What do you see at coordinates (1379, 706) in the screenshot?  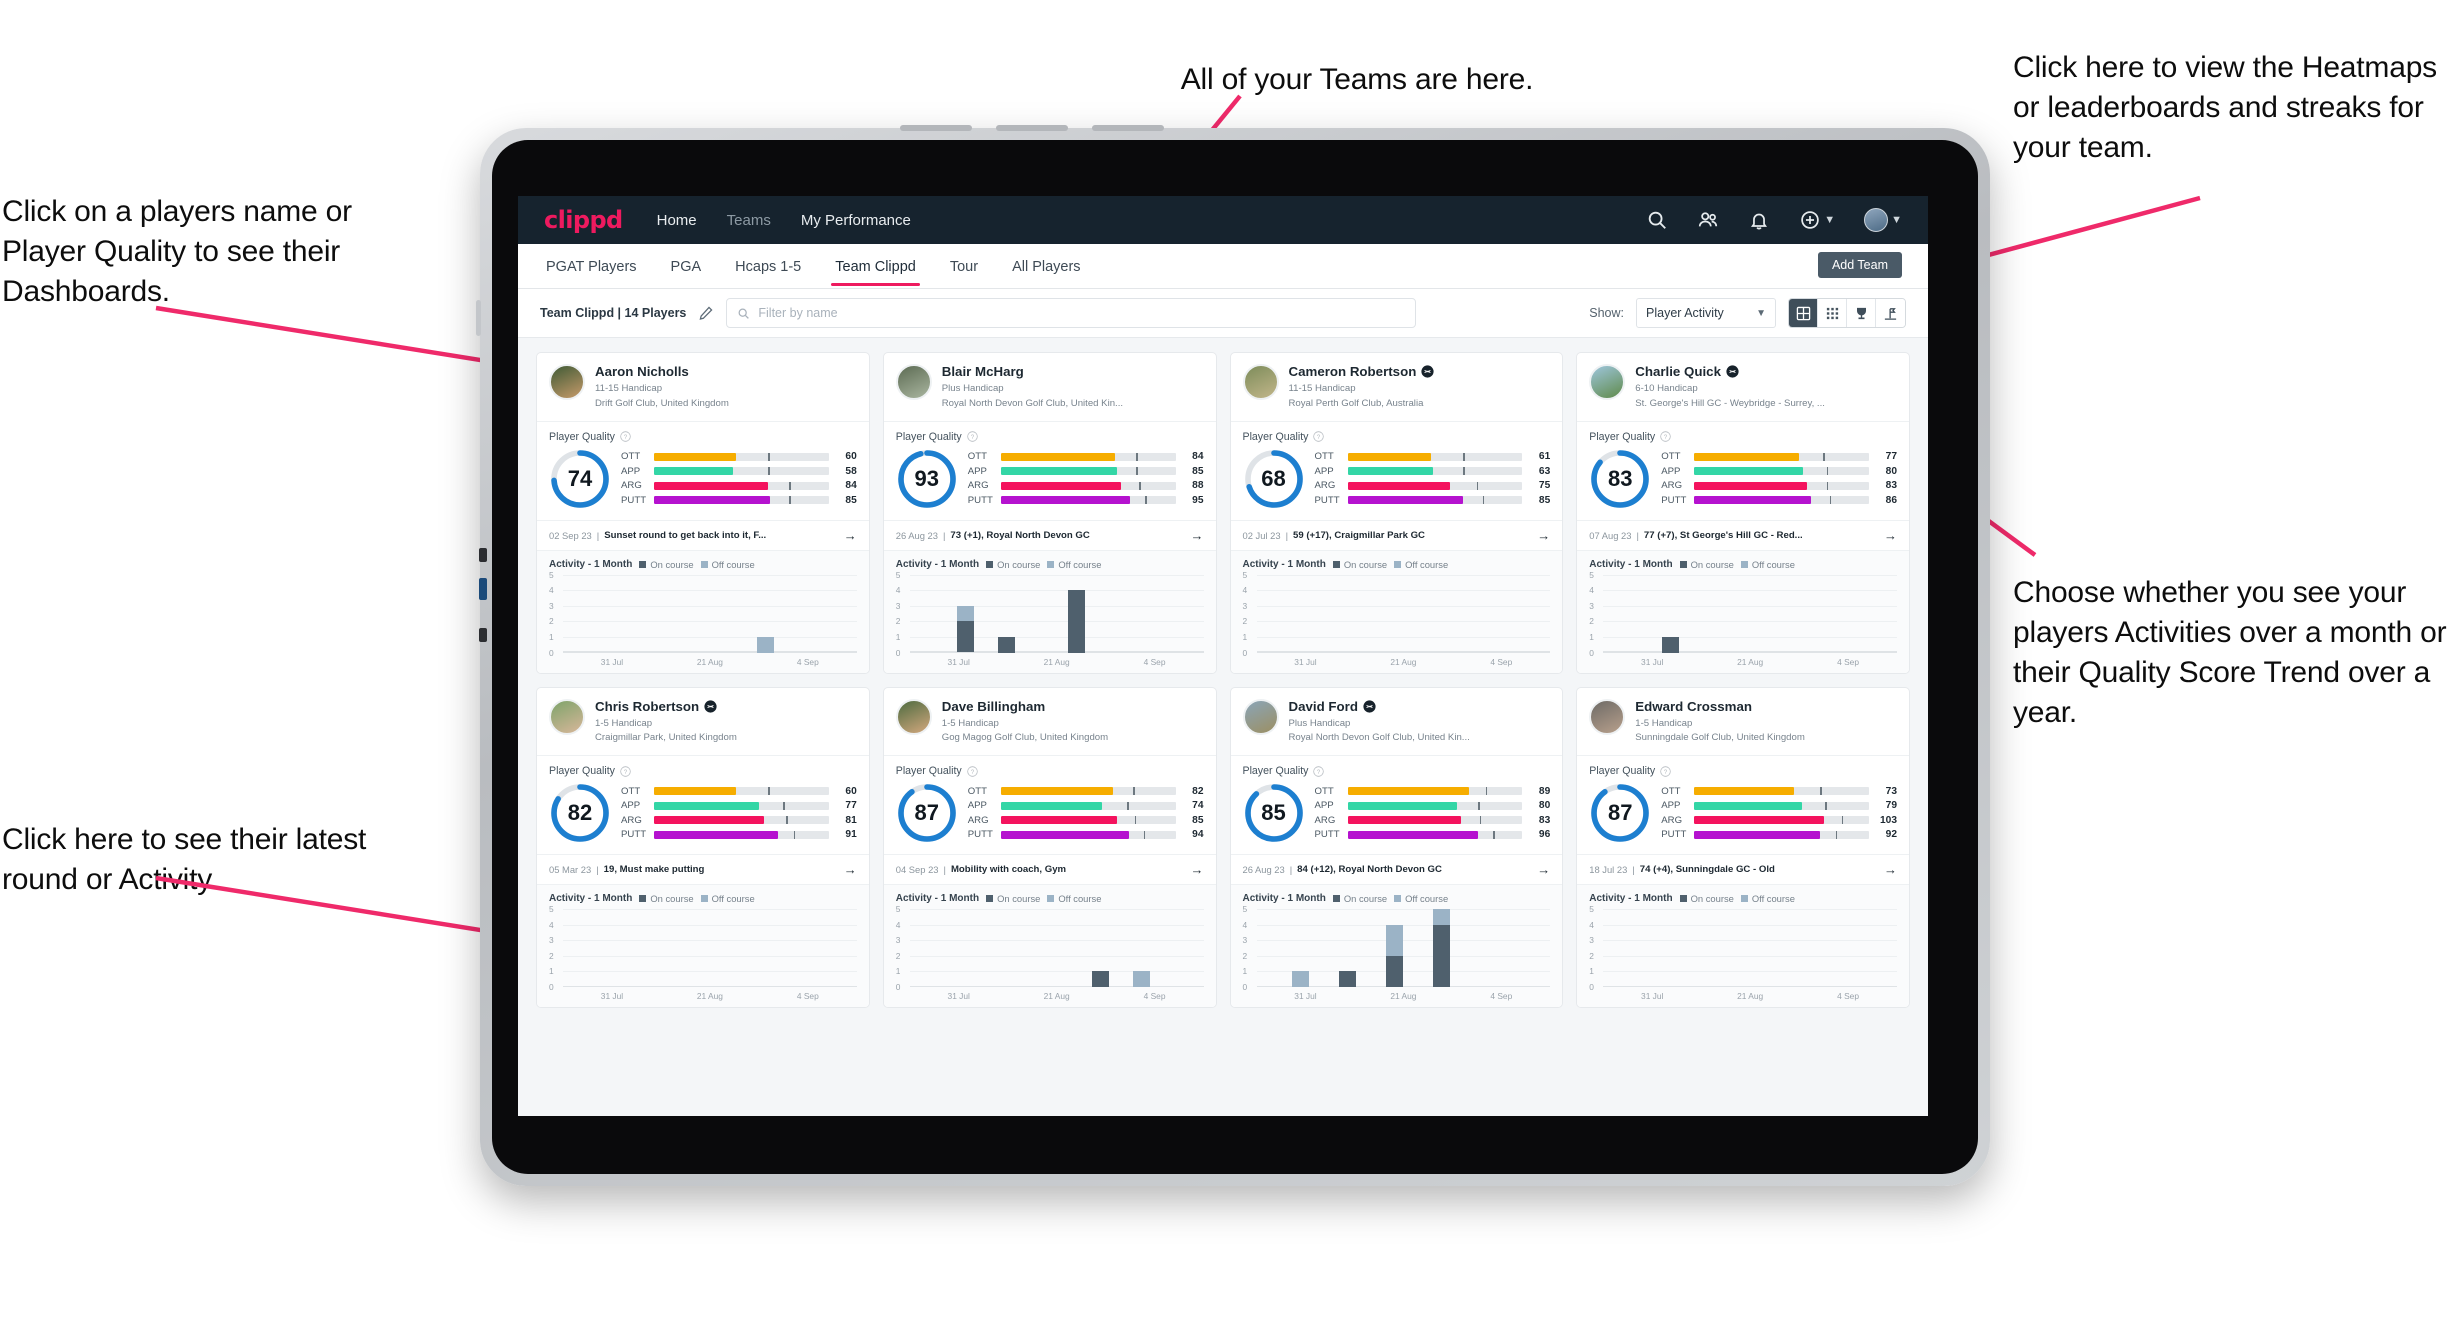 I see `player-name: David Ford` at bounding box center [1379, 706].